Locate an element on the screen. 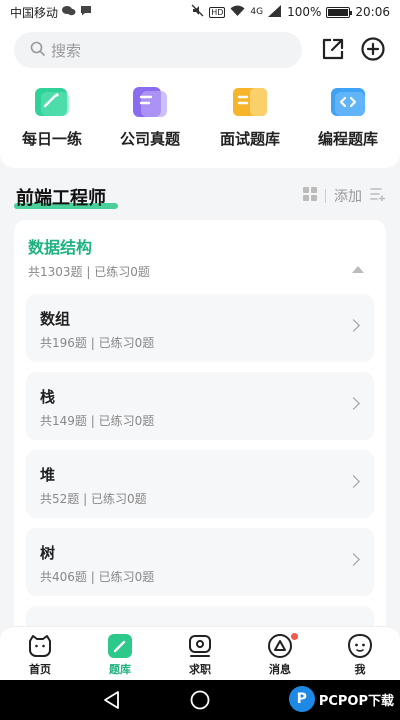 The height and width of the screenshot is (720, 400). hd-icon: HD is located at coordinates (217, 12).